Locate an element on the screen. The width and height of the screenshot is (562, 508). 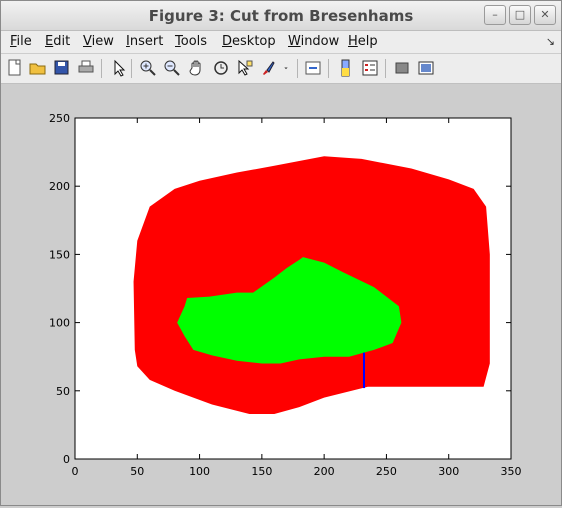
y-tick-label: 0 is located at coordinates (66, 459).